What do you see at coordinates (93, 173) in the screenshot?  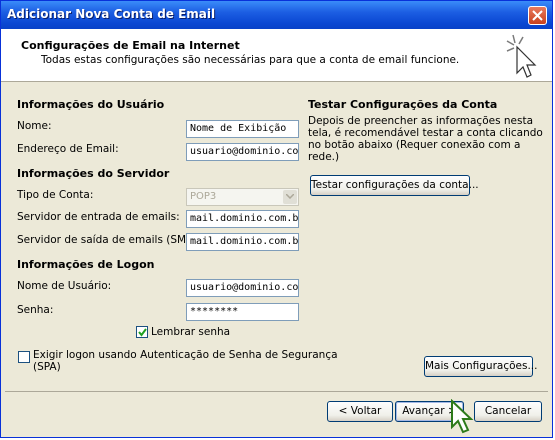 I see `server-info-heading: Informações do Servidor` at bounding box center [93, 173].